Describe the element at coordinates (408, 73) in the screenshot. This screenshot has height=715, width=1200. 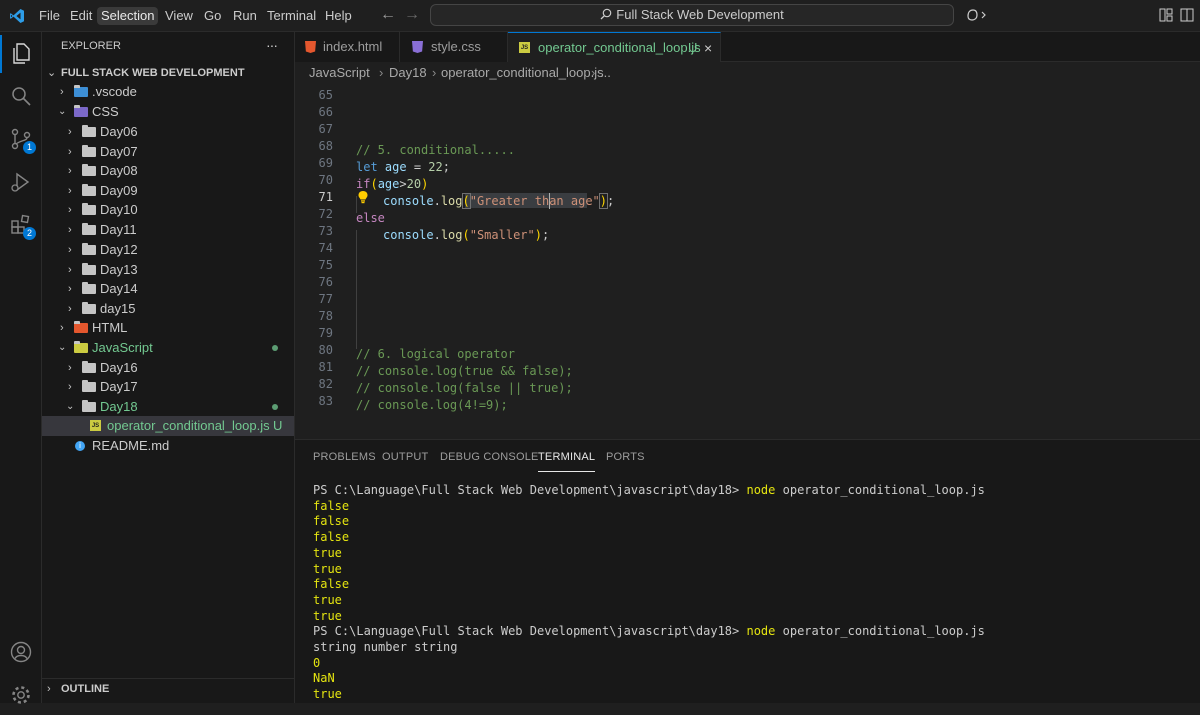
I see `breadcrumb-day18: Day18` at that location.